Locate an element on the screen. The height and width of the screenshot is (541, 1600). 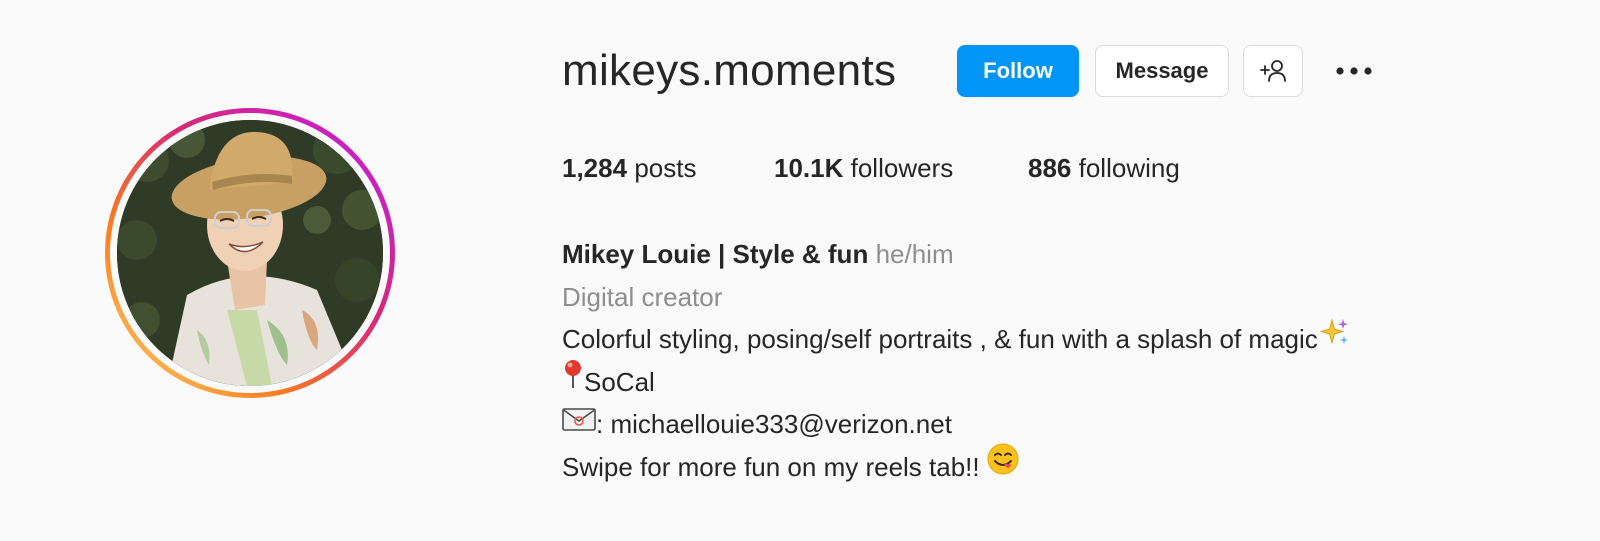
envelope-icon is located at coordinates (579, 423).